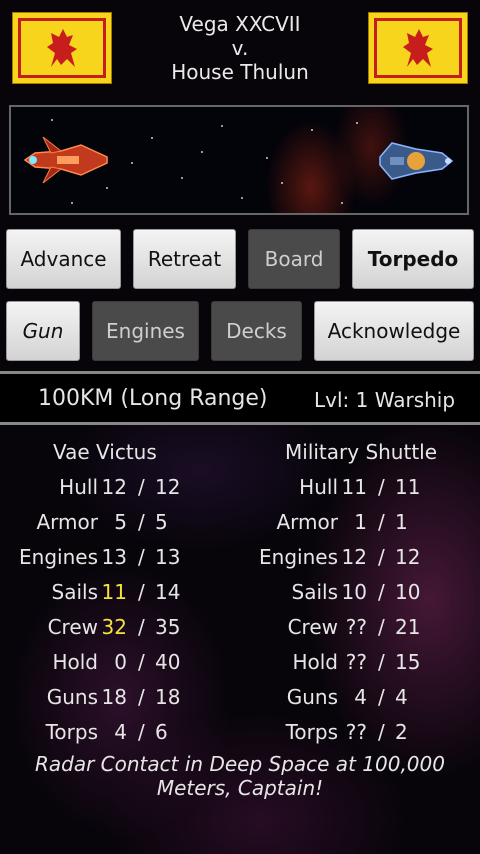 The height and width of the screenshot is (854, 480). Describe the element at coordinates (114, 627) in the screenshot. I see `player-crew-current: 32` at that location.